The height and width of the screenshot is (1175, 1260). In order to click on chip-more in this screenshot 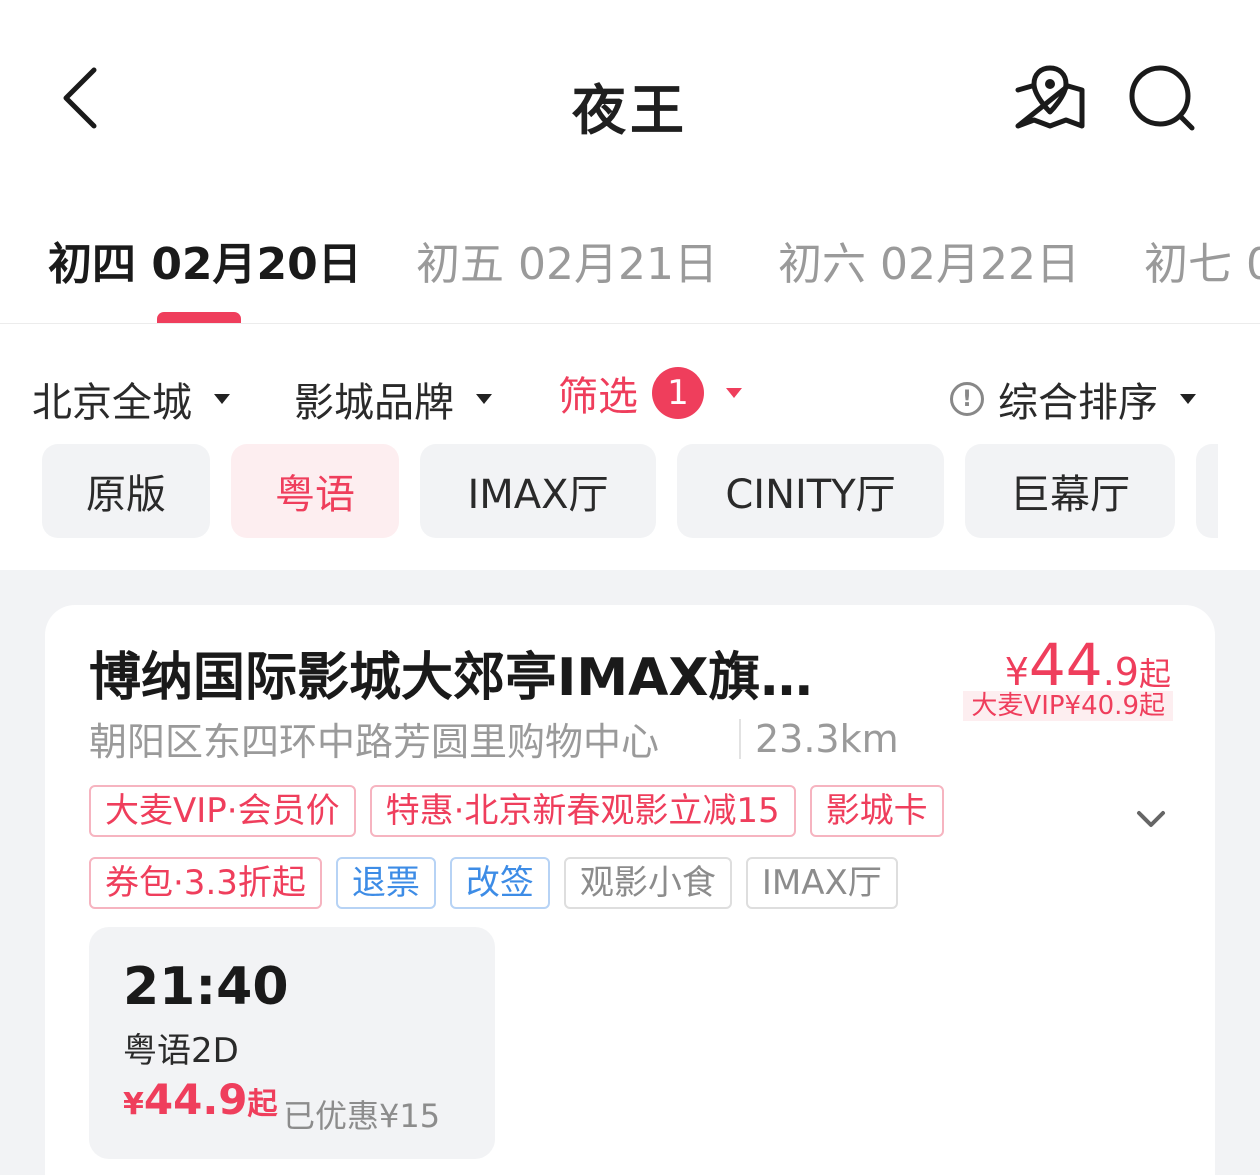, I will do `click(1207, 491)`.